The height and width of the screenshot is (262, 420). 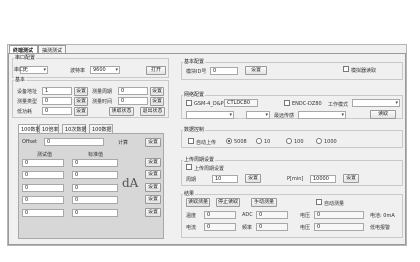 I want to click on subtab-100-data-2: 100数据, so click(x=101, y=128).